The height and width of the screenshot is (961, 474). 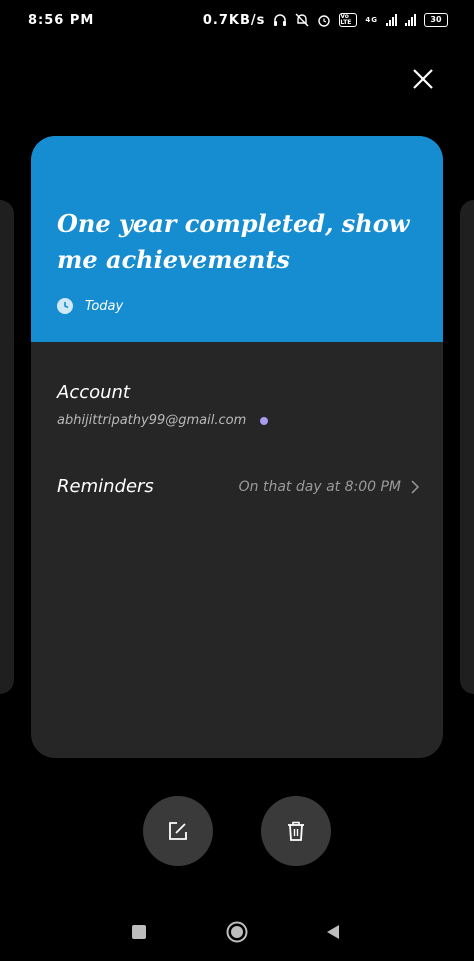 I want to click on note-title: One year completed, show me achievements, so click(x=233, y=241).